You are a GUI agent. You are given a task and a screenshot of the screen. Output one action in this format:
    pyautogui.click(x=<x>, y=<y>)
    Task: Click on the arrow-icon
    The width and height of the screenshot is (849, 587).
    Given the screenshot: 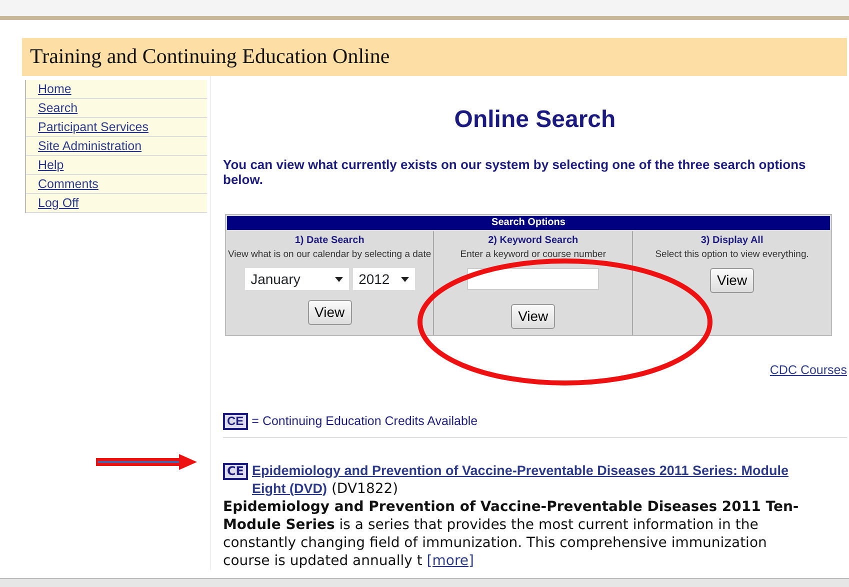 What is the action you would take?
    pyautogui.click(x=147, y=462)
    